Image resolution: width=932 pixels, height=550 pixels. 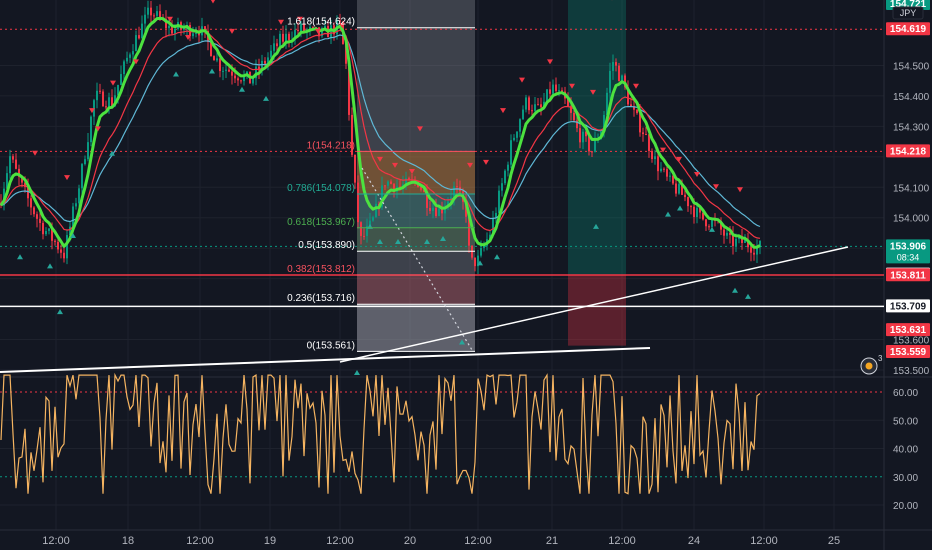 I want to click on rsi-tick-label: 60.00, so click(x=905, y=393).